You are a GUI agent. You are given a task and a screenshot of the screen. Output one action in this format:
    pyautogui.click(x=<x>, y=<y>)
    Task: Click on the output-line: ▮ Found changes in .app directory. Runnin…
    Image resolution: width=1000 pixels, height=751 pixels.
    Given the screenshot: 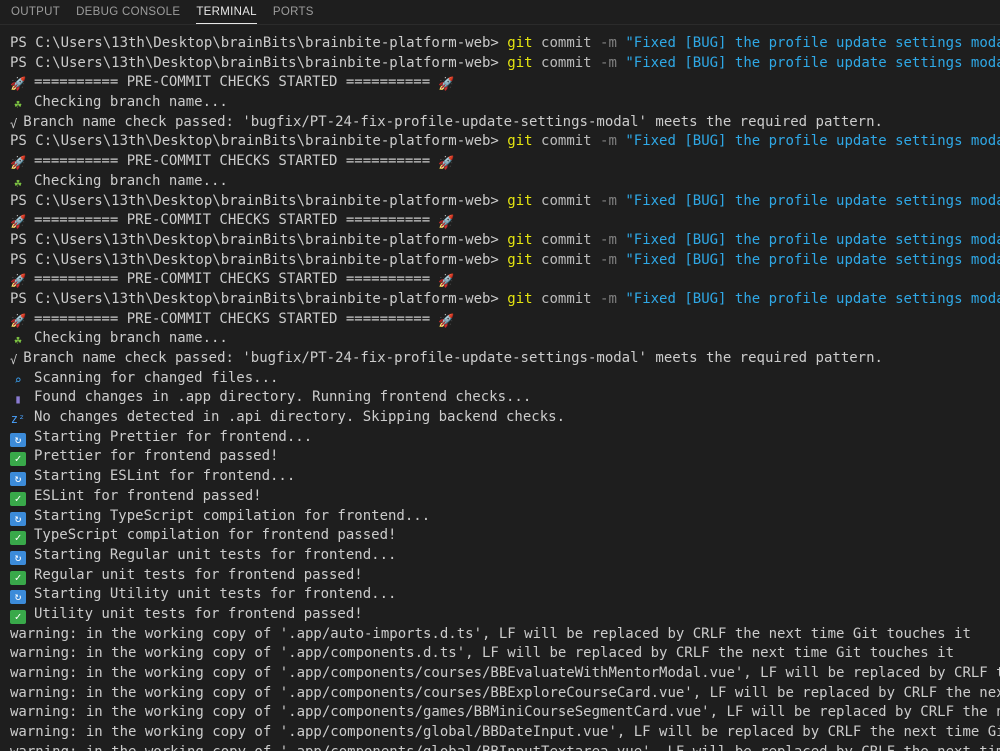 What is the action you would take?
    pyautogui.click(x=505, y=398)
    